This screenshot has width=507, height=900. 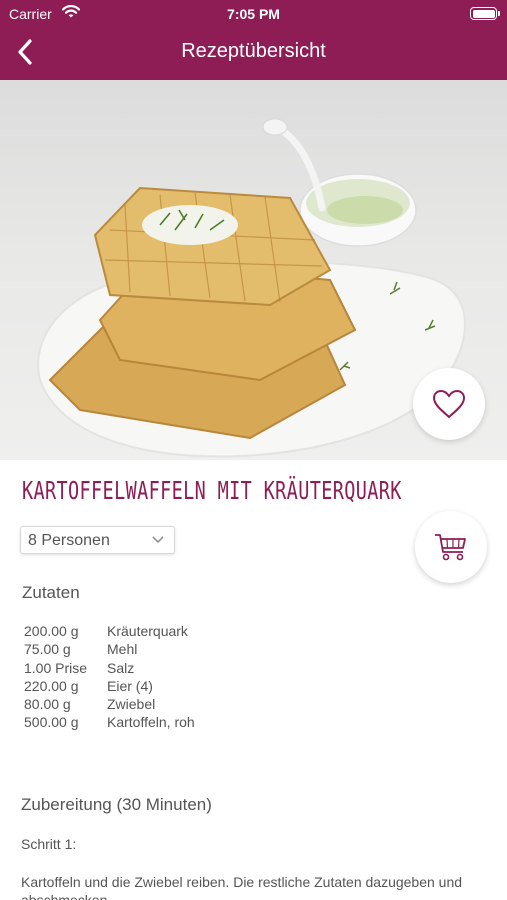 I want to click on add-to-cart-button, so click(x=451, y=547).